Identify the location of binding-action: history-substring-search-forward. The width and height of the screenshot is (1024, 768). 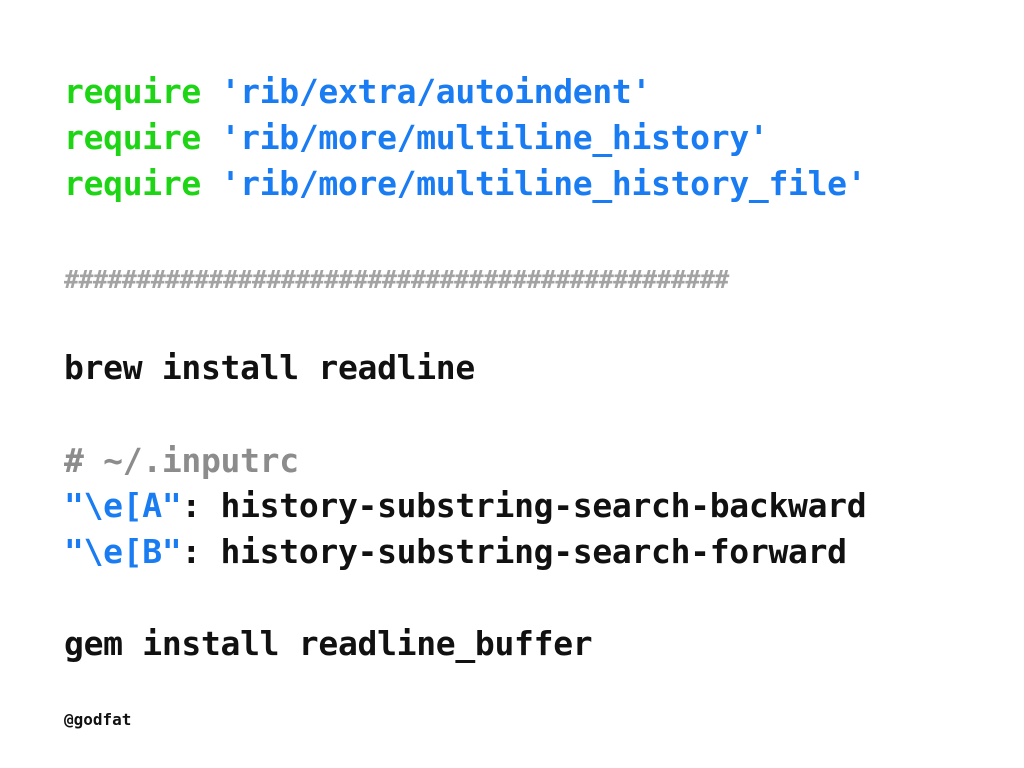
(523, 551).